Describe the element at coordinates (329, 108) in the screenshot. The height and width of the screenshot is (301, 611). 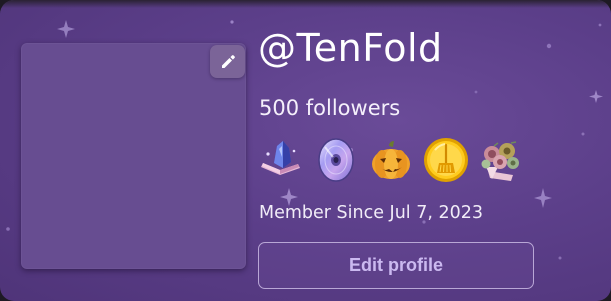
I see `followers-count: 500 followers` at that location.